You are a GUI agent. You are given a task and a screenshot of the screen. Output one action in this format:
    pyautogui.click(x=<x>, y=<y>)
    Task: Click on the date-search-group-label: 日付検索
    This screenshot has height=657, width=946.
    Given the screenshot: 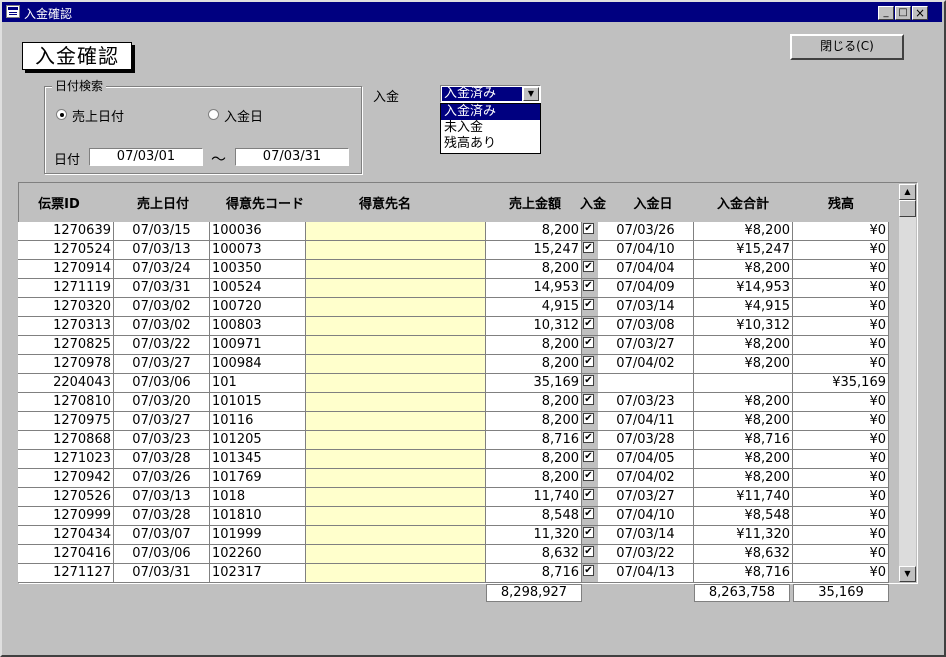 What is the action you would take?
    pyautogui.click(x=79, y=85)
    